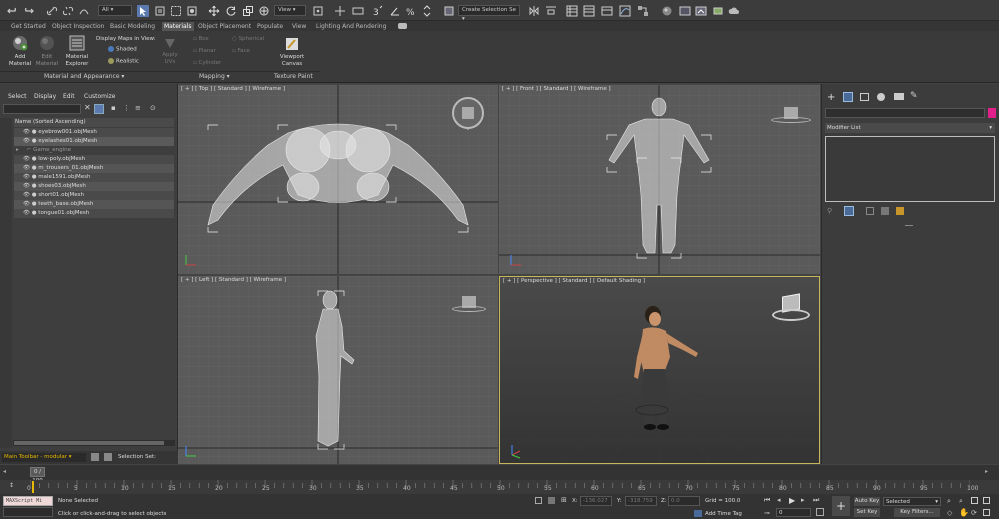  What do you see at coordinates (233, 89) in the screenshot?
I see `viewport-label-top: [ + ] [ Top ] [ Standard ] [ Wireframe ]` at bounding box center [233, 89].